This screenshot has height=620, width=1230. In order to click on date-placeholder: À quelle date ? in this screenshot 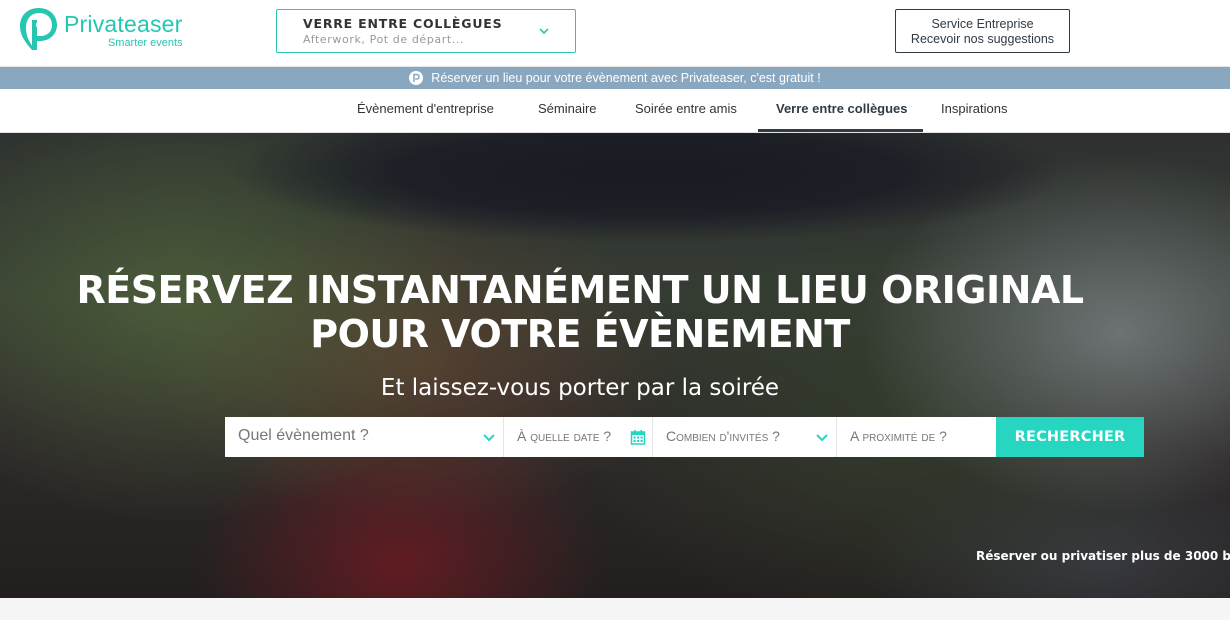, I will do `click(564, 436)`.